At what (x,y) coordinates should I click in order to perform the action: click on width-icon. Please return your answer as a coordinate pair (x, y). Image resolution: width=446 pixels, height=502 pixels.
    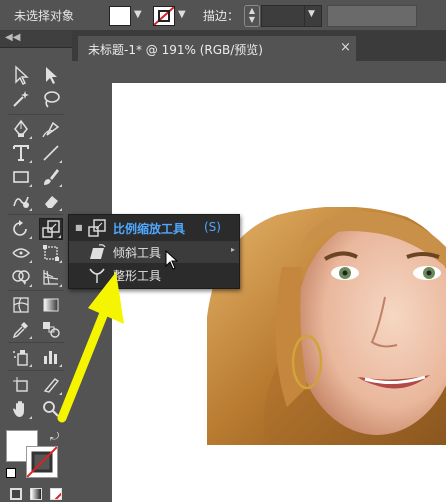
    Looking at the image, I should click on (21, 253).